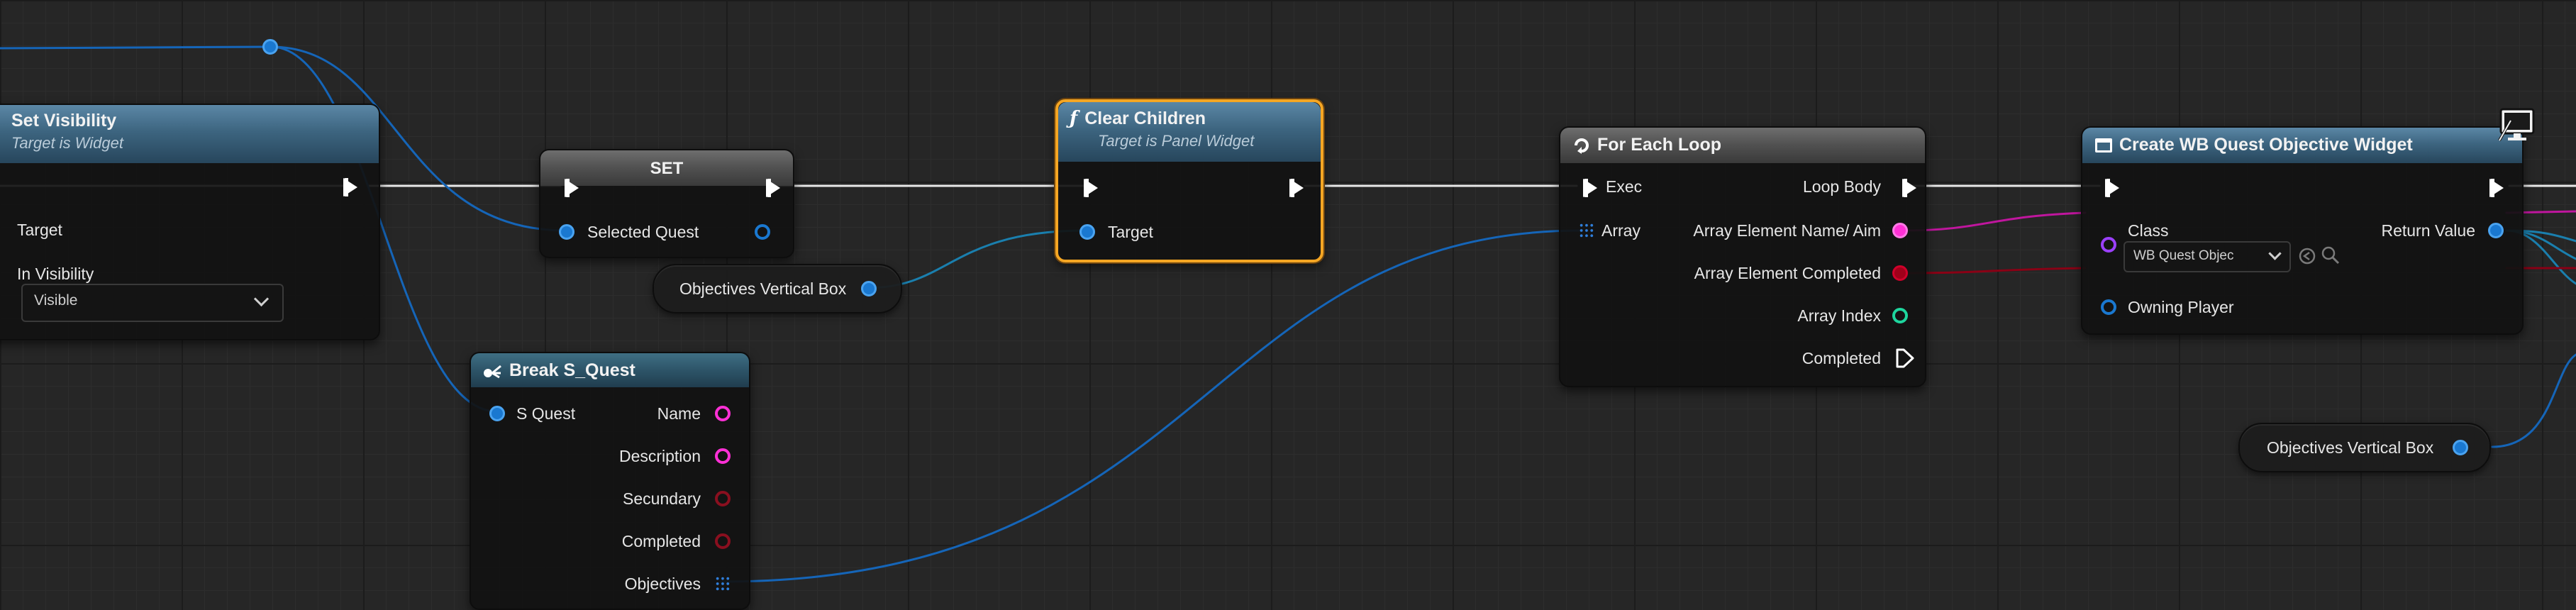 The width and height of the screenshot is (2576, 610). What do you see at coordinates (152, 303) in the screenshot?
I see `visibility-dropdown: Visible` at bounding box center [152, 303].